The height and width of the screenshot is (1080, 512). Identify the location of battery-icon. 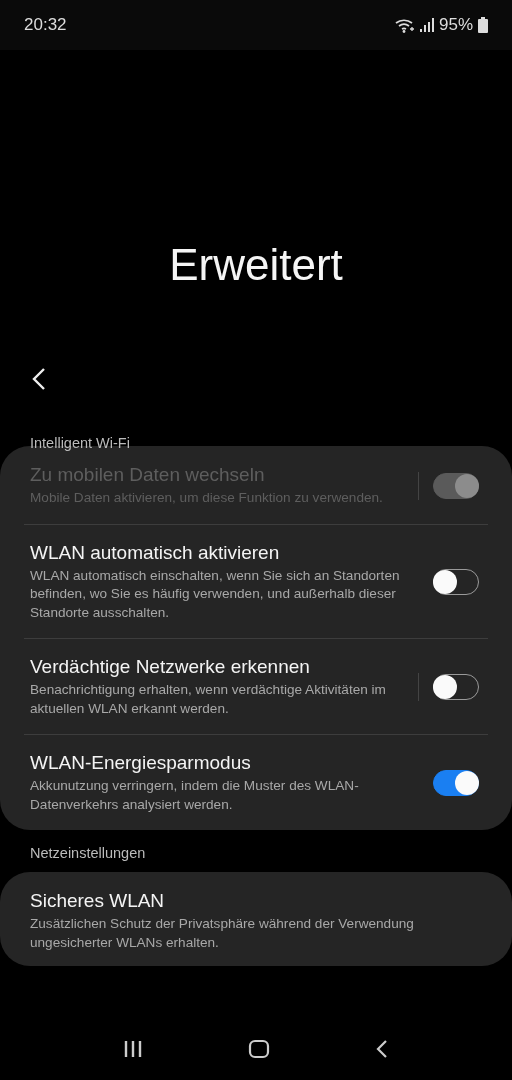
(483, 25).